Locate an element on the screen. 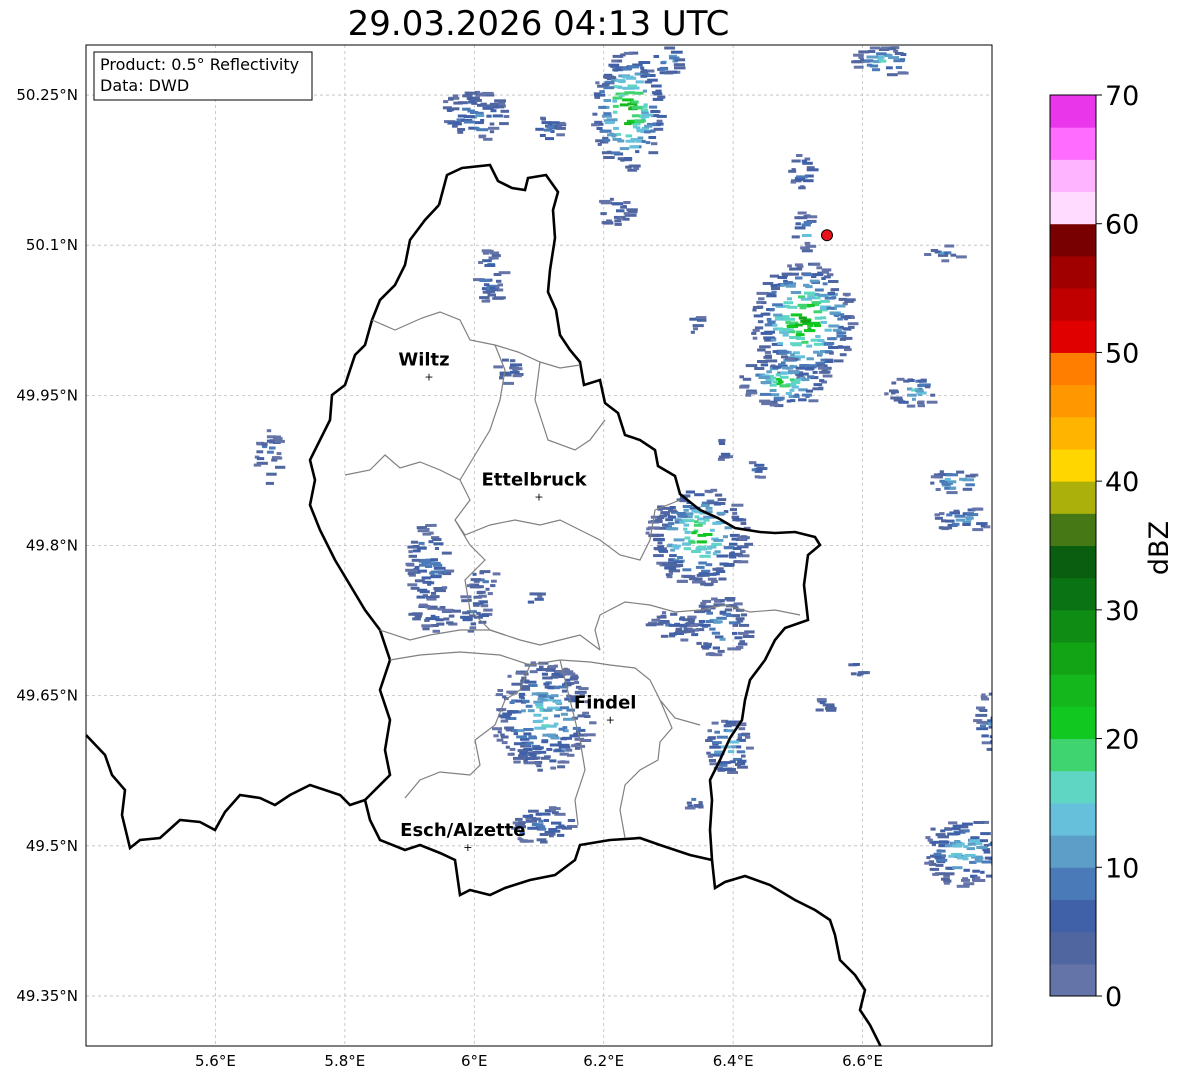 The image size is (1184, 1081). colorbar-tick-label: 10 is located at coordinates (1122, 868).